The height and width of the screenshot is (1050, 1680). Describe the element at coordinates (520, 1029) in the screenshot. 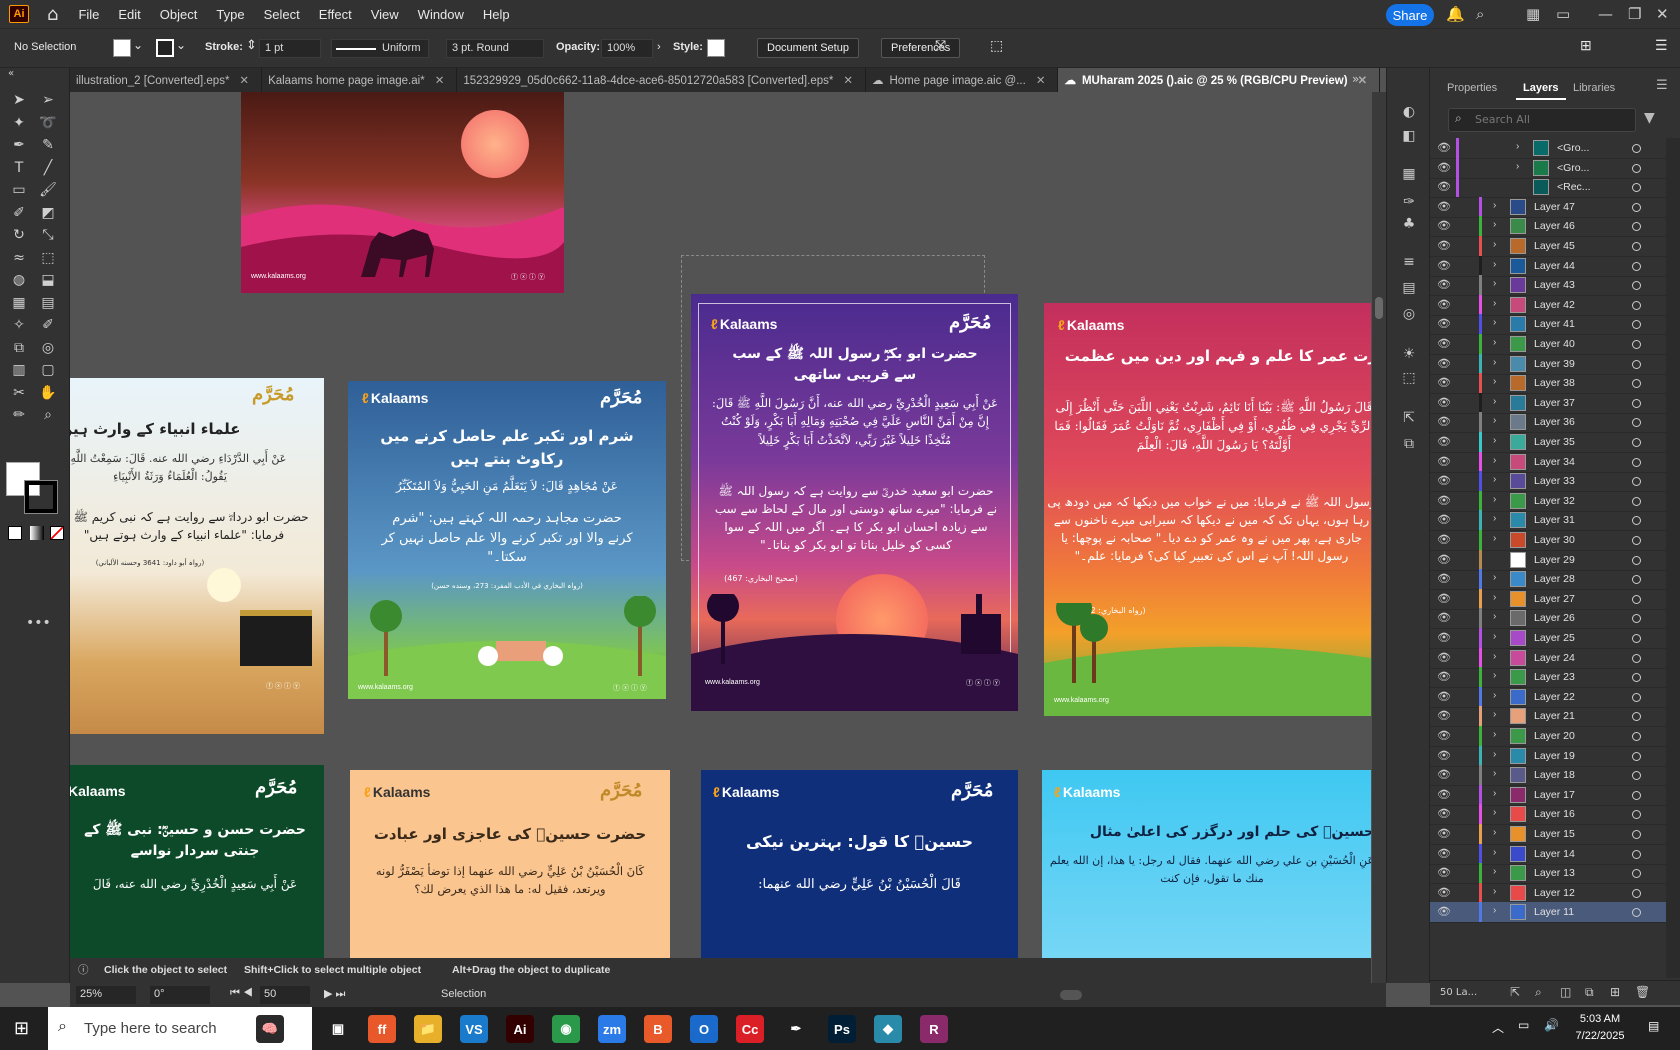

I see `illustrator-icon: Ai` at that location.